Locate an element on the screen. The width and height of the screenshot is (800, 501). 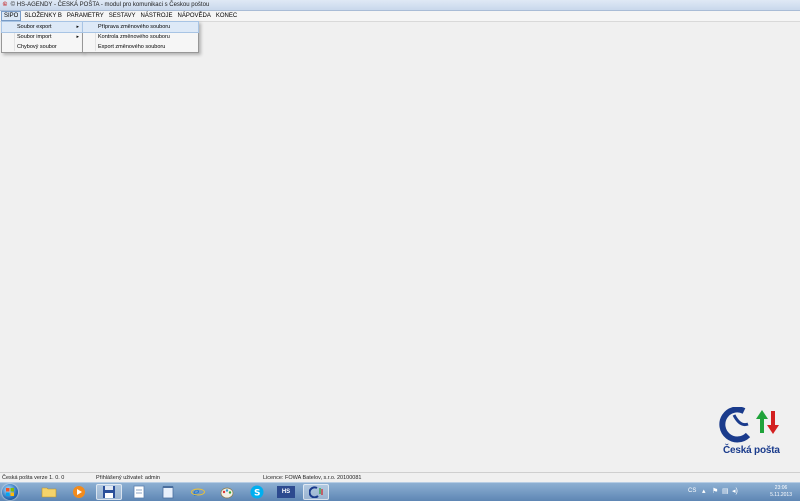
notepad-icon is located at coordinates (168, 492).